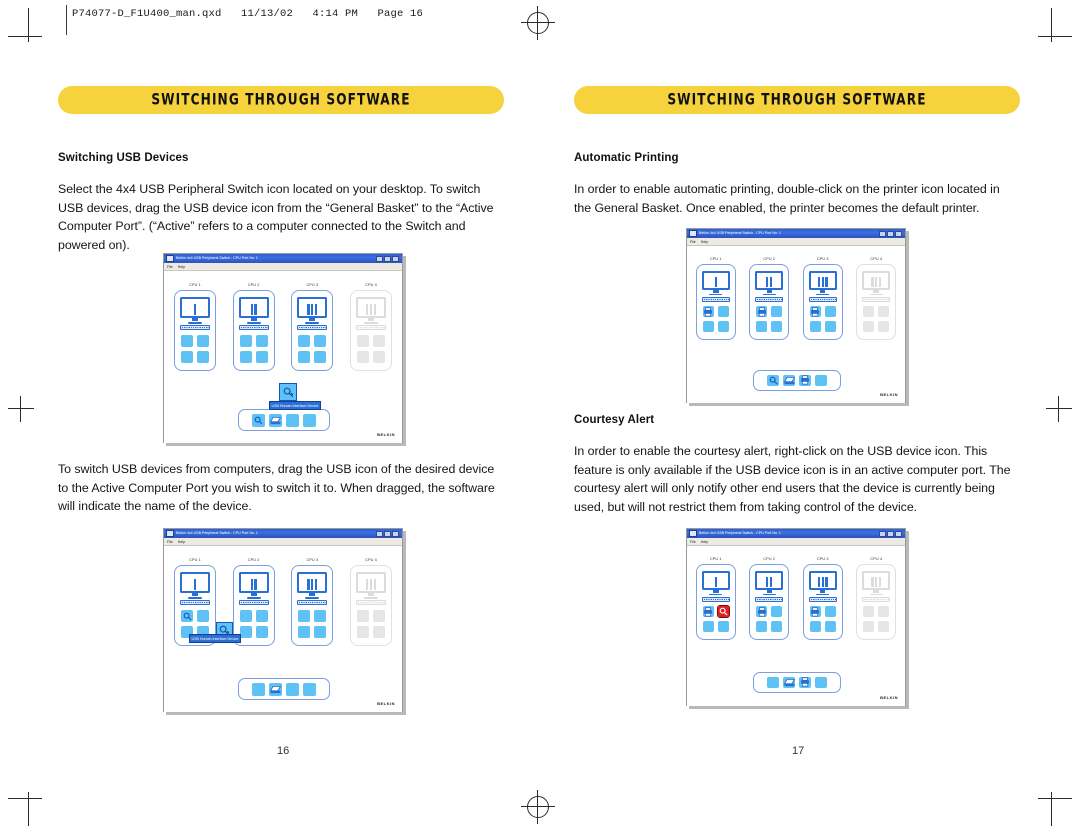 The height and width of the screenshot is (834, 1080). Describe the element at coordinates (288, 392) in the screenshot. I see `dragged-usb-icon` at that location.